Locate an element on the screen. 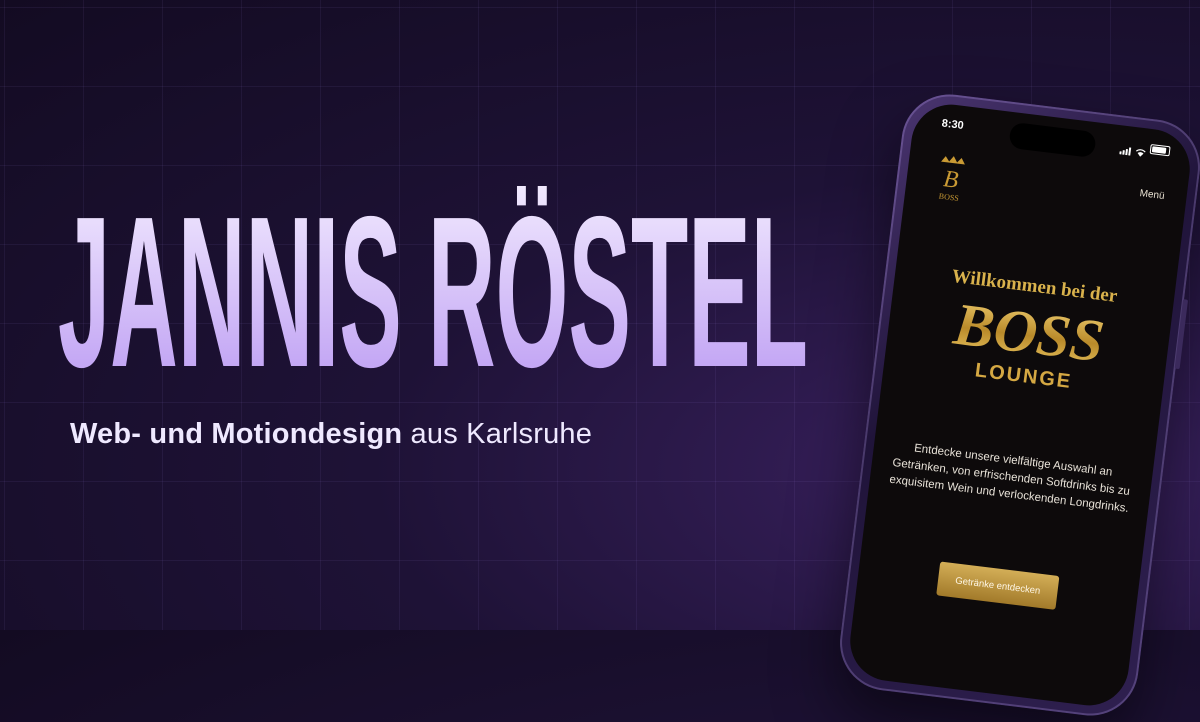 The width and height of the screenshot is (1200, 722). status-time: 8:30 is located at coordinates (953, 125).